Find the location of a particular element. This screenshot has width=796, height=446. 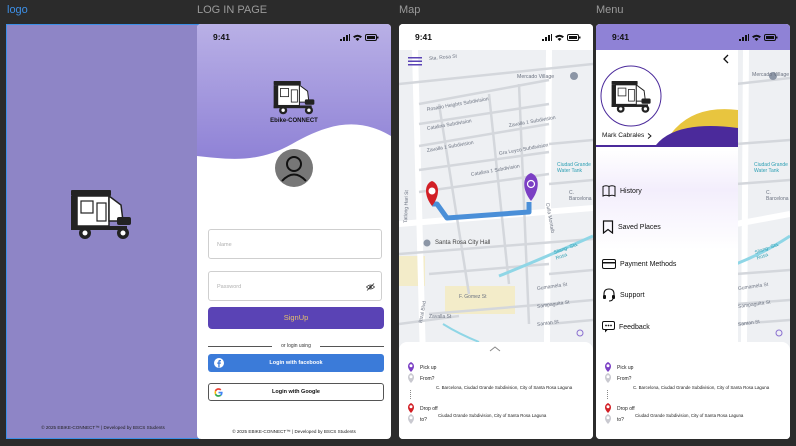

menu-item-label: Payment Methods is located at coordinates (648, 264).